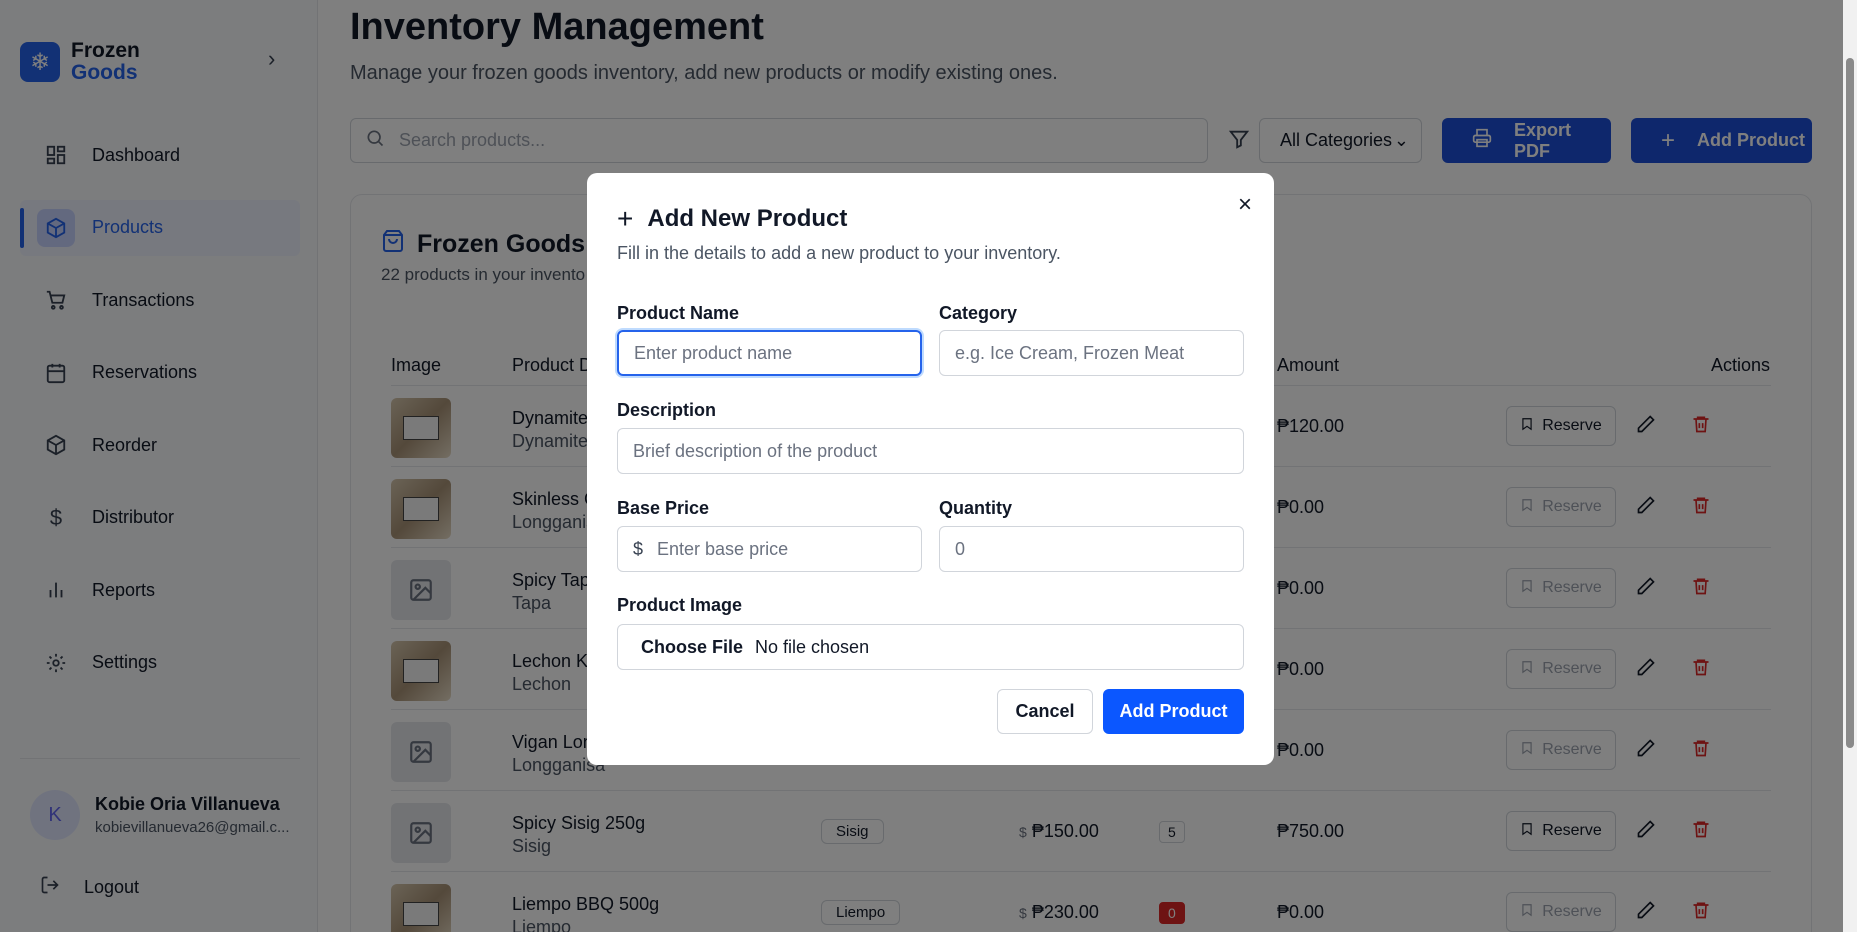 This screenshot has height=932, width=1857. I want to click on product-image-label: Product Image, so click(680, 605).